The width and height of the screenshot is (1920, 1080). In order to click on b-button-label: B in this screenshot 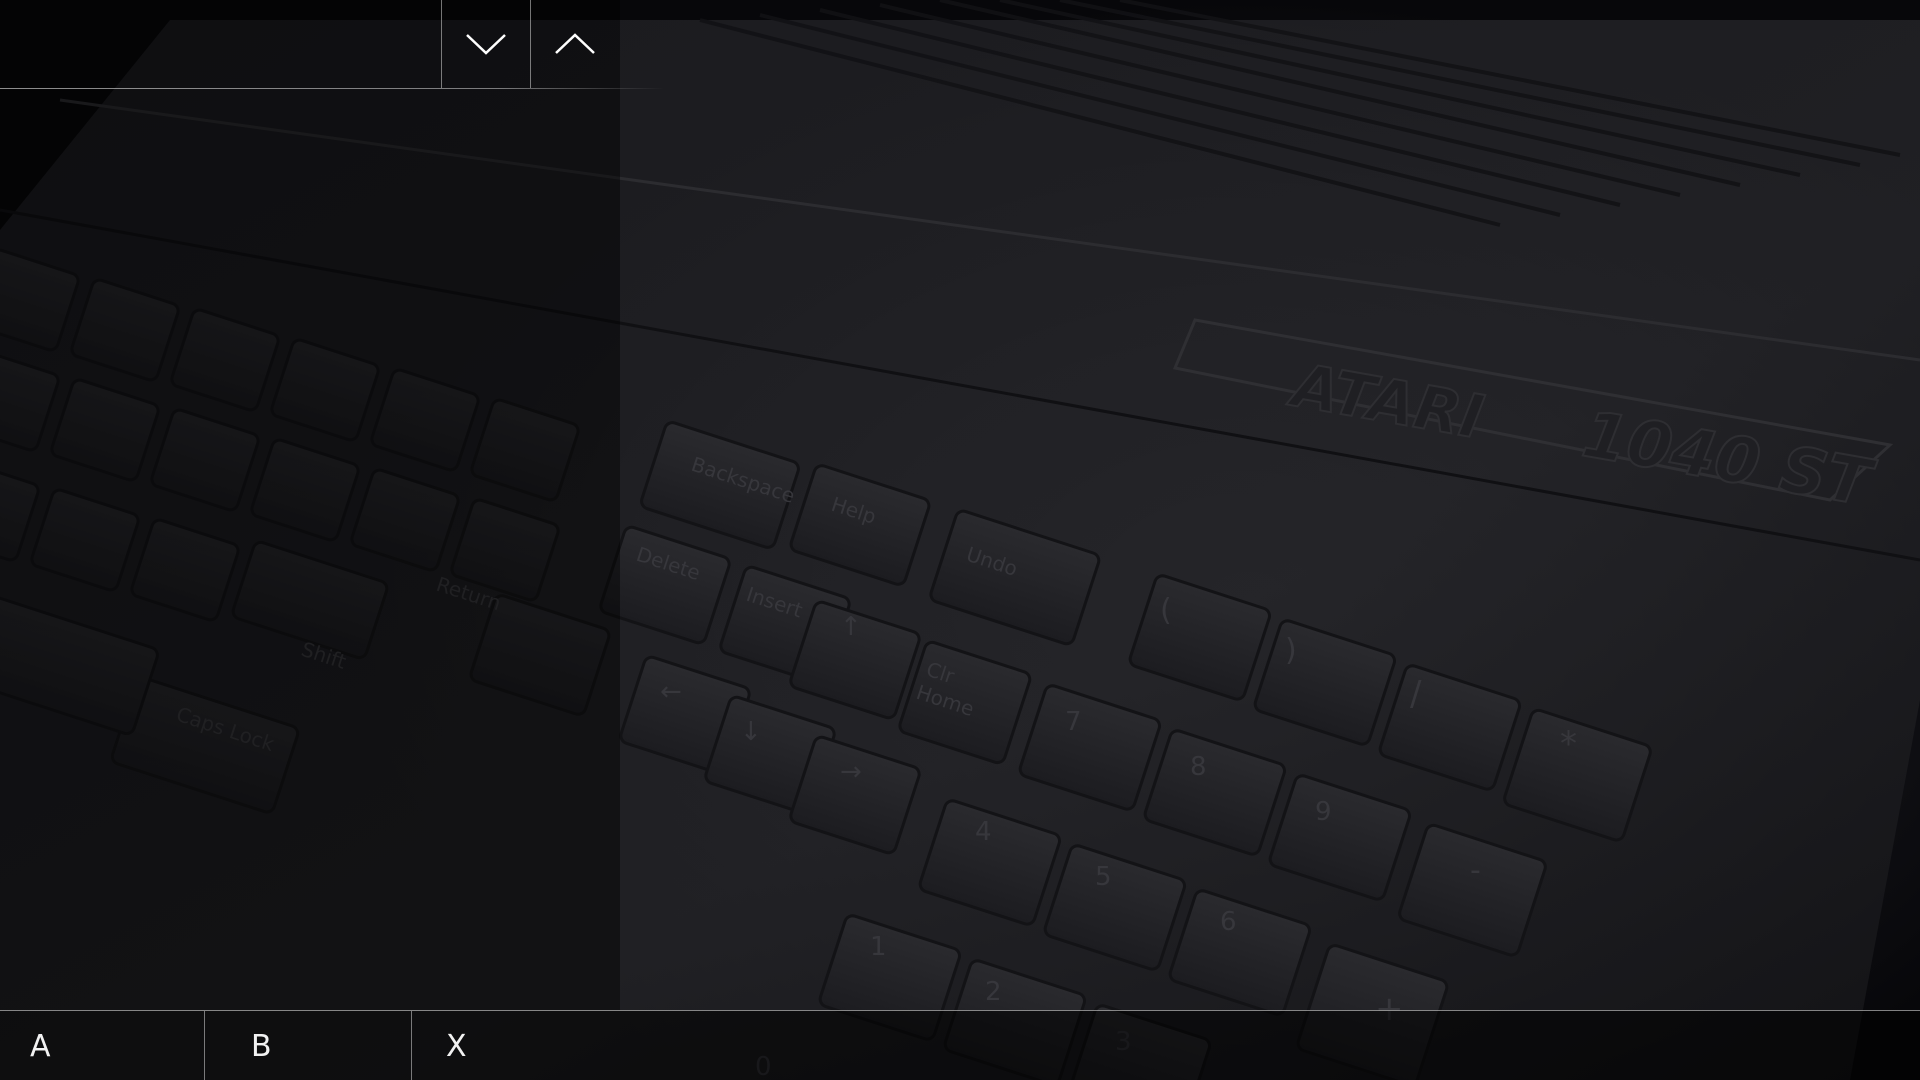, I will do `click(262, 1046)`.